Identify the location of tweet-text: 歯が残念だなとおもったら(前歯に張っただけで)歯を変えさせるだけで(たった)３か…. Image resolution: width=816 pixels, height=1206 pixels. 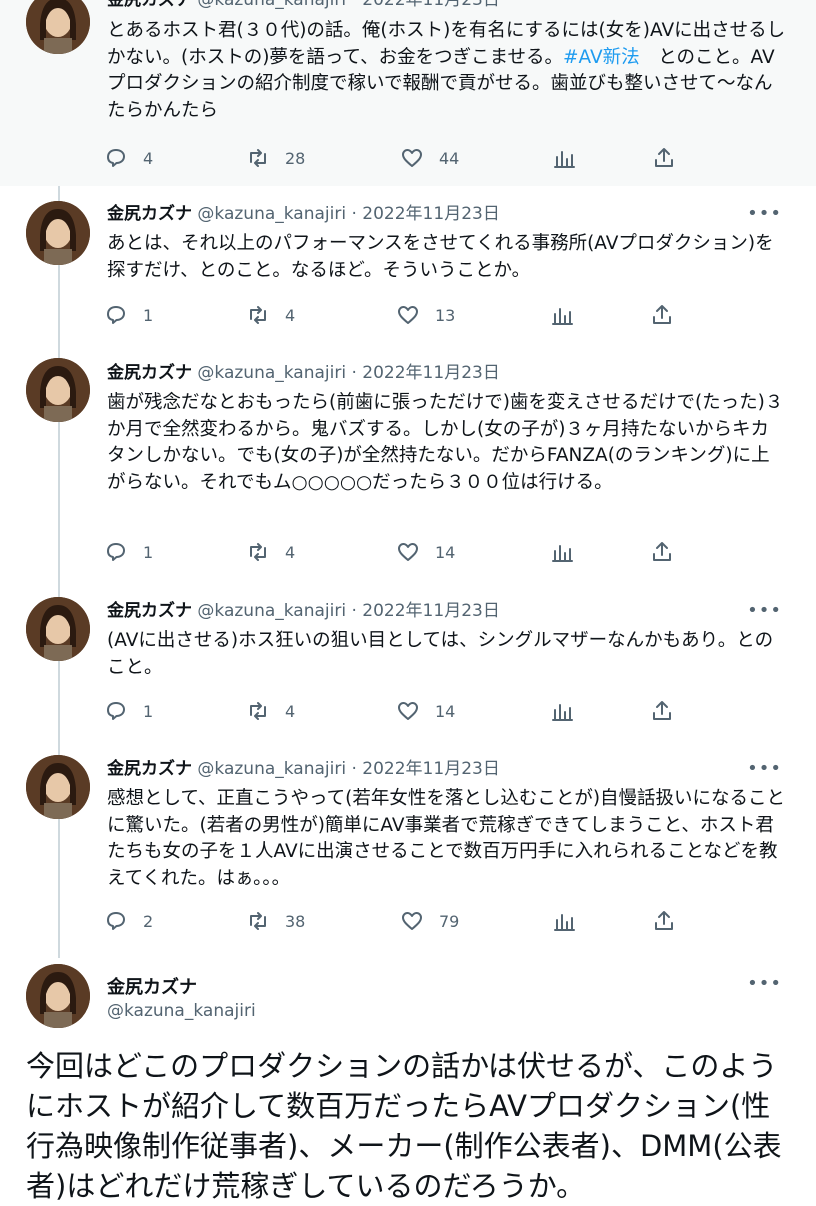
(445, 442).